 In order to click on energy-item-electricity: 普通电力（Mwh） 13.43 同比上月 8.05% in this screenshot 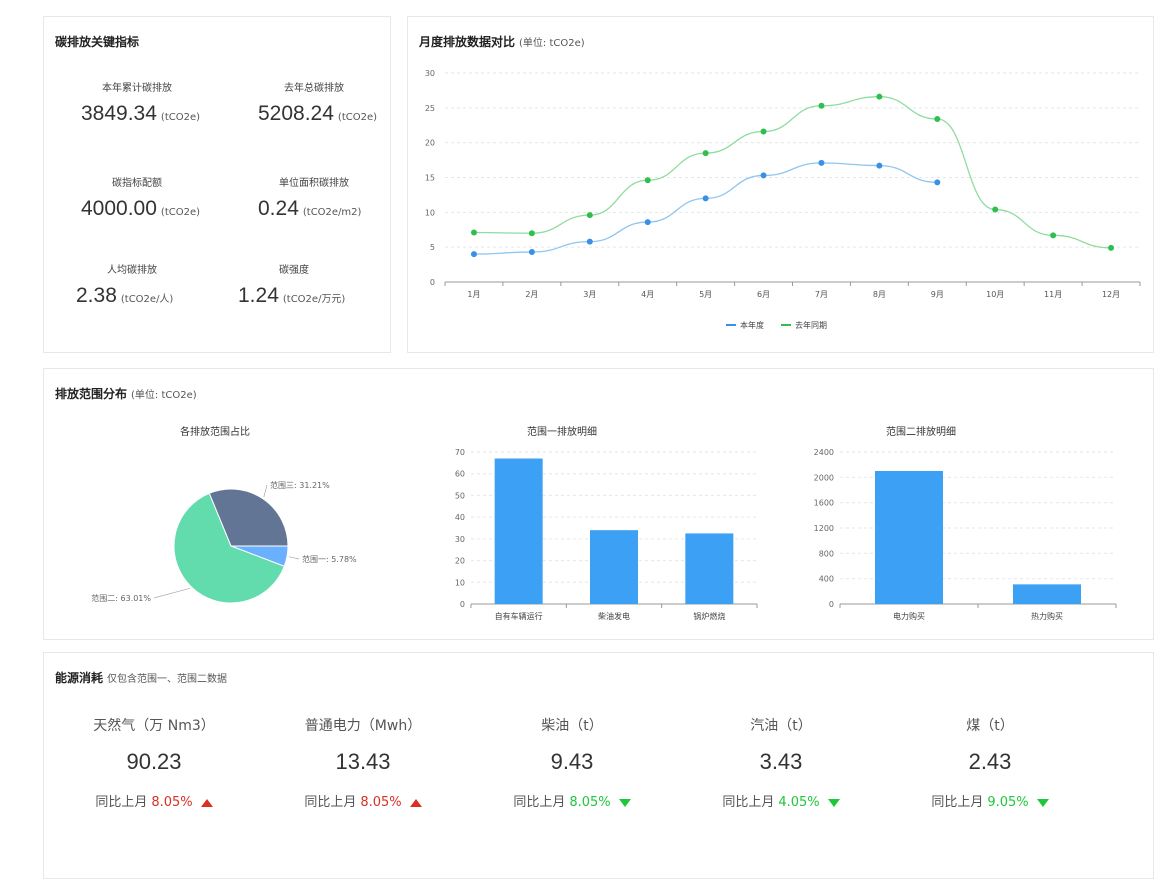, I will do `click(363, 762)`.